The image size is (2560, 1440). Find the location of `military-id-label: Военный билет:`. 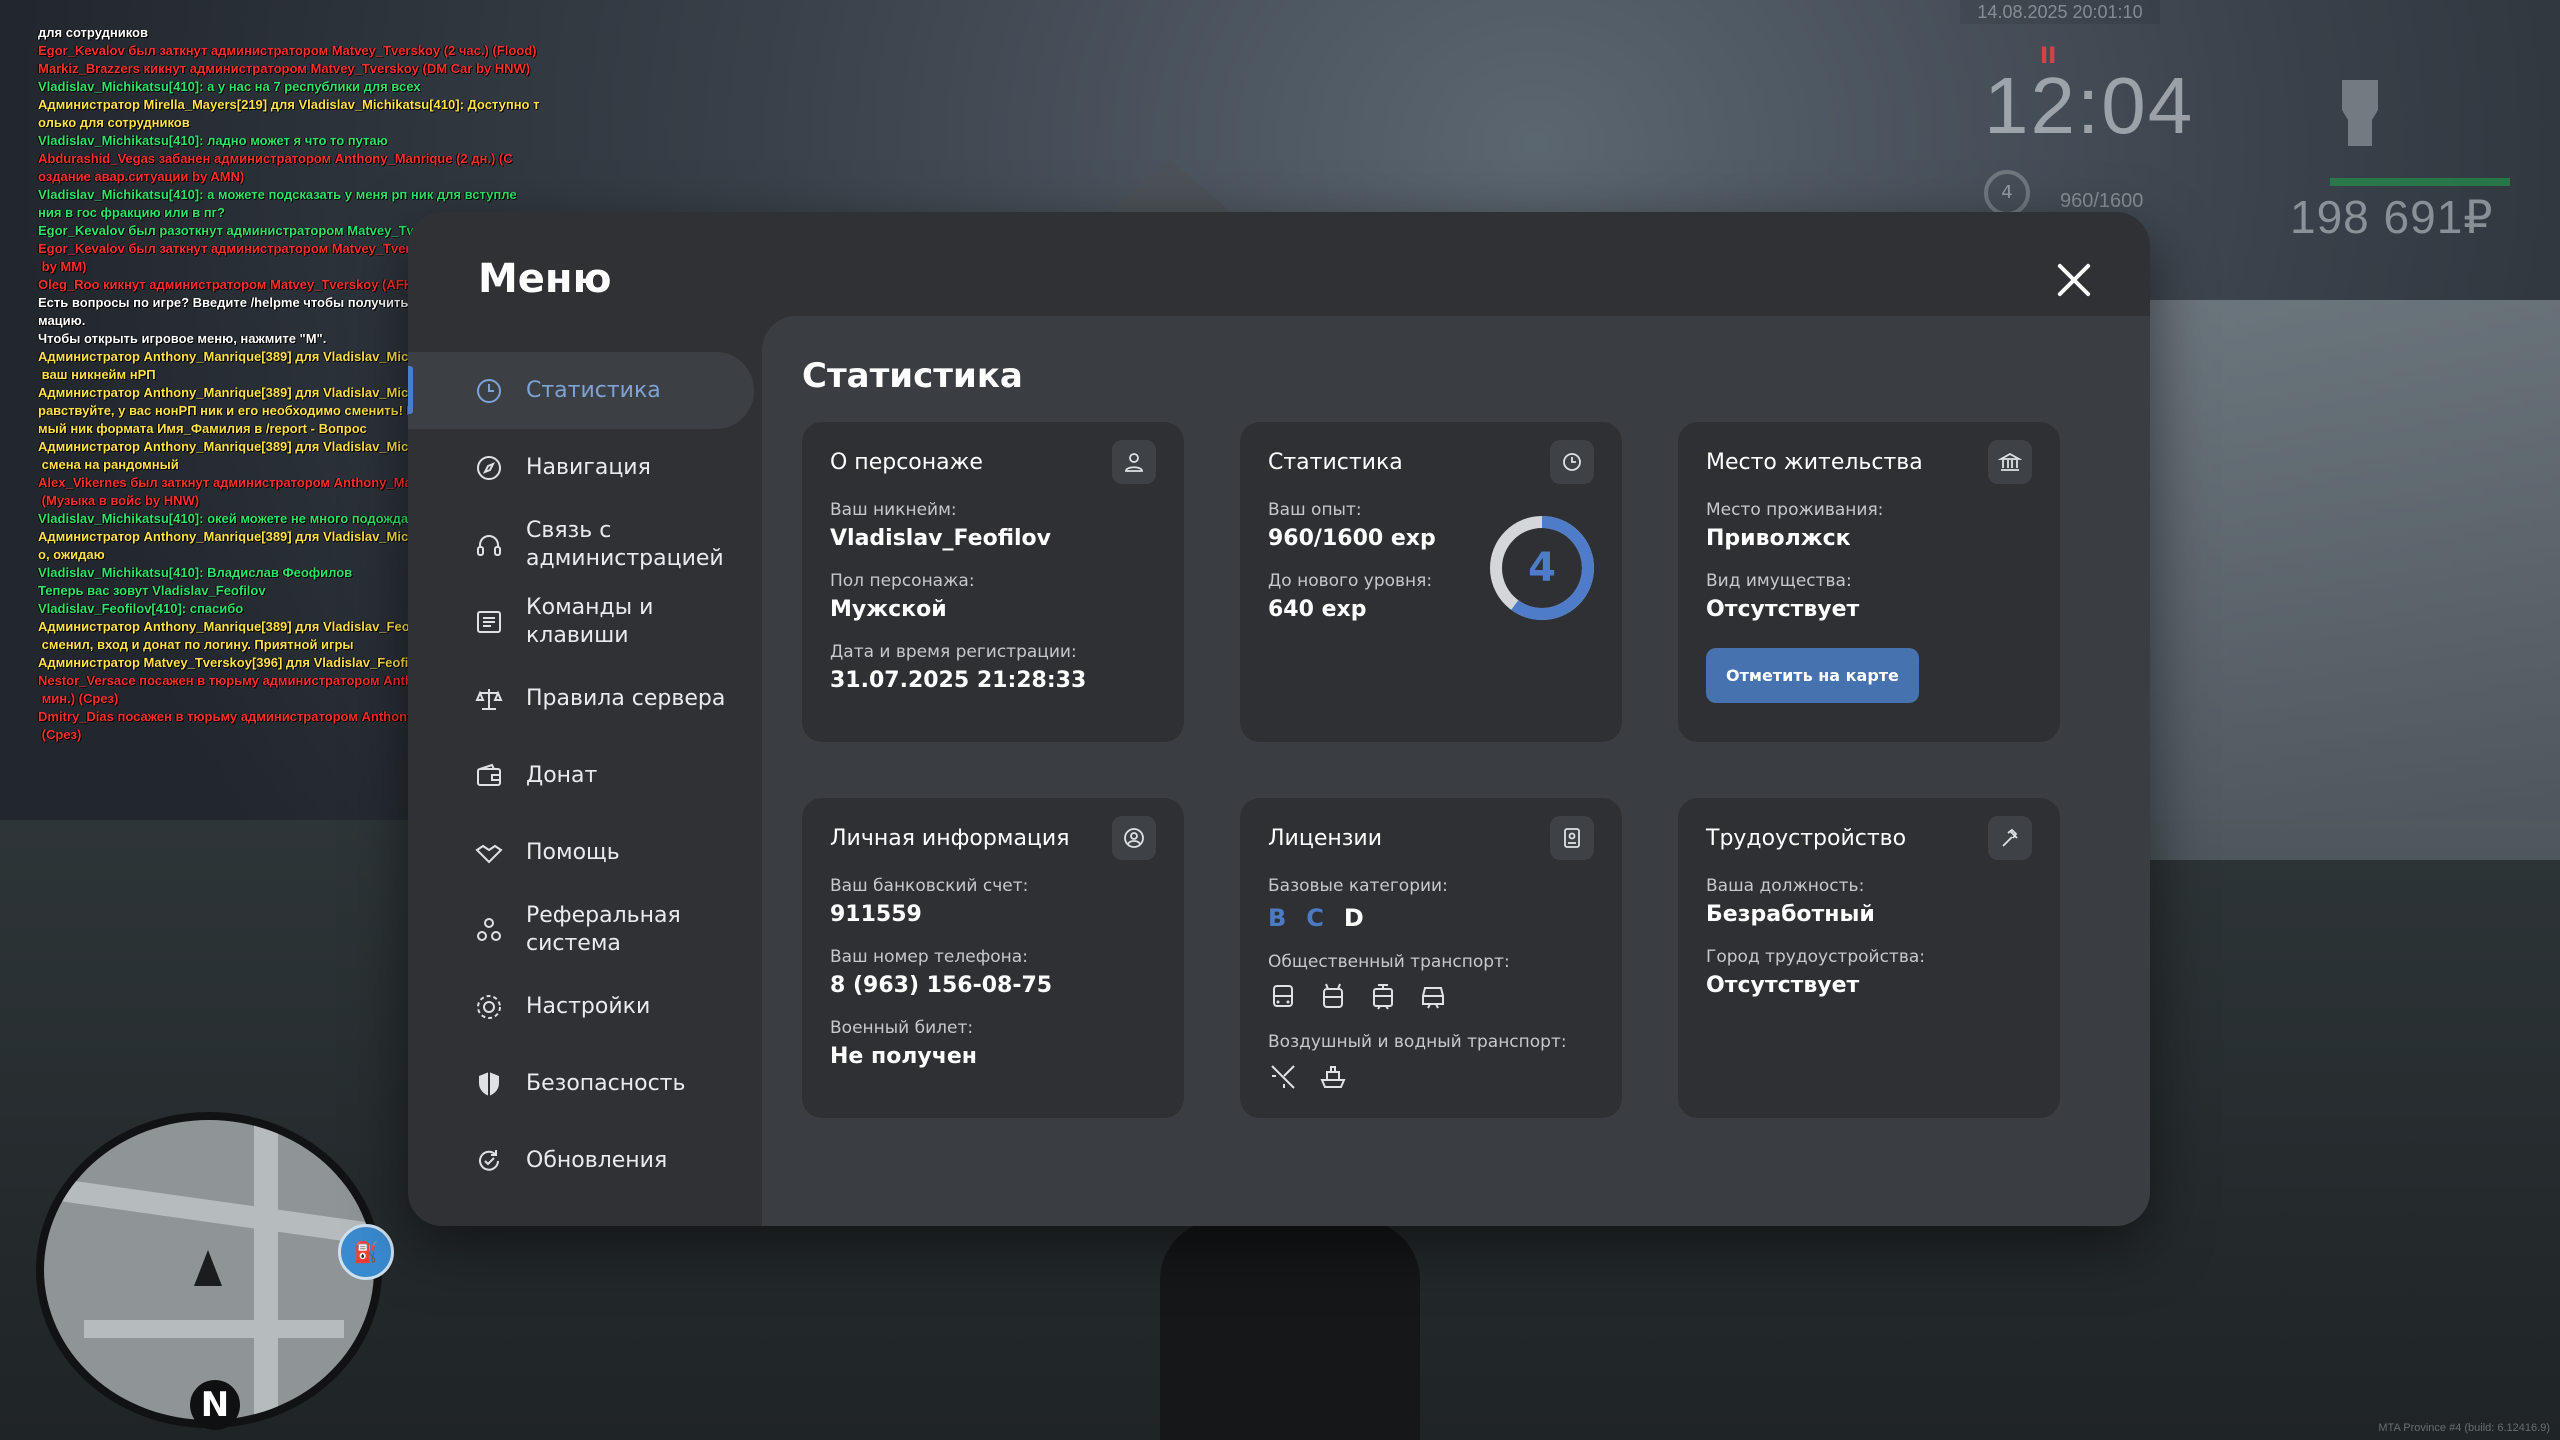

military-id-label: Военный билет: is located at coordinates (902, 1028).